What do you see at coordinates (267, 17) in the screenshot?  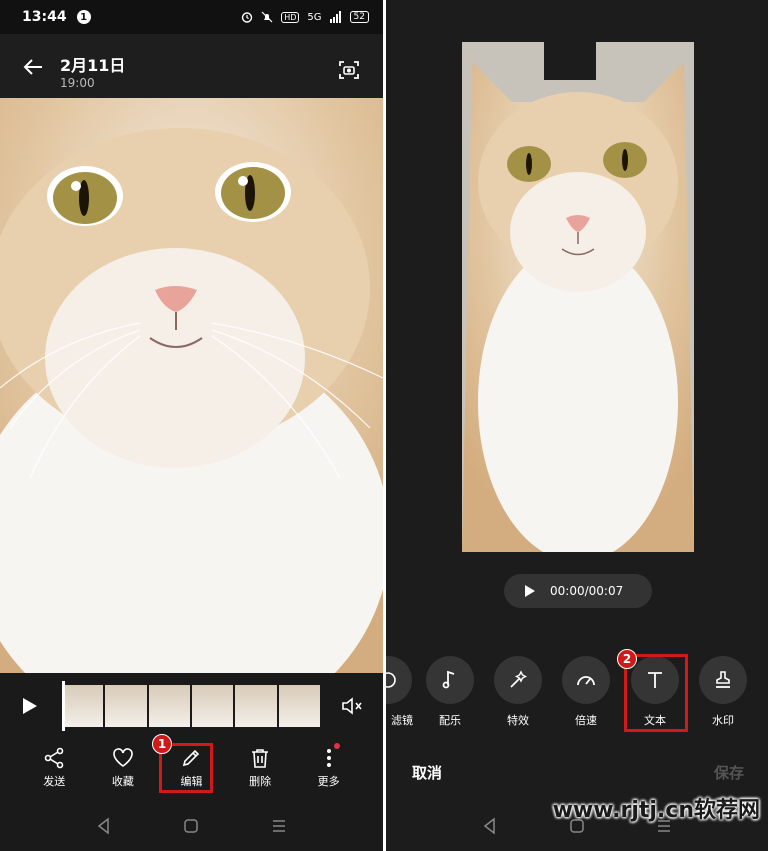 I see `mute-bell-icon` at bounding box center [267, 17].